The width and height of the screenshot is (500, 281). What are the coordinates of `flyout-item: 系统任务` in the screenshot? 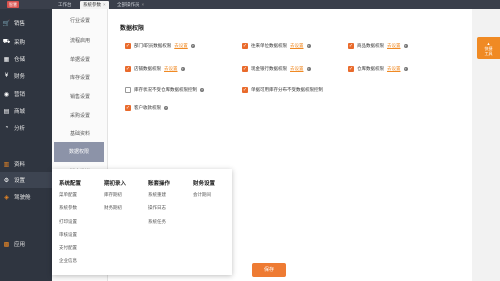 It's located at (159, 226).